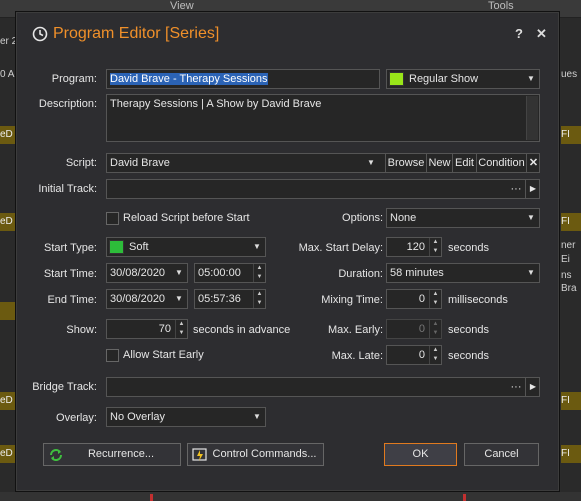 Image resolution: width=581 pixels, height=501 pixels. Describe the element at coordinates (355, 330) in the screenshot. I see `max-early-label: Max. Early:` at that location.